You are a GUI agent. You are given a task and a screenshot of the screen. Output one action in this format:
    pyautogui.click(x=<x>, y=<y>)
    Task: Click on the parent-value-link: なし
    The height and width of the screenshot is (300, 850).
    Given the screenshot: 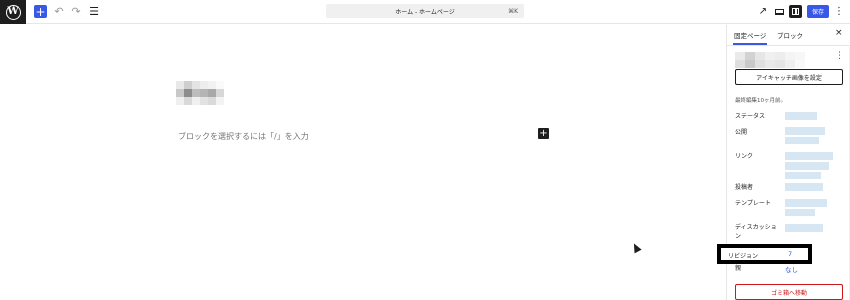 What is the action you would take?
    pyautogui.click(x=791, y=269)
    